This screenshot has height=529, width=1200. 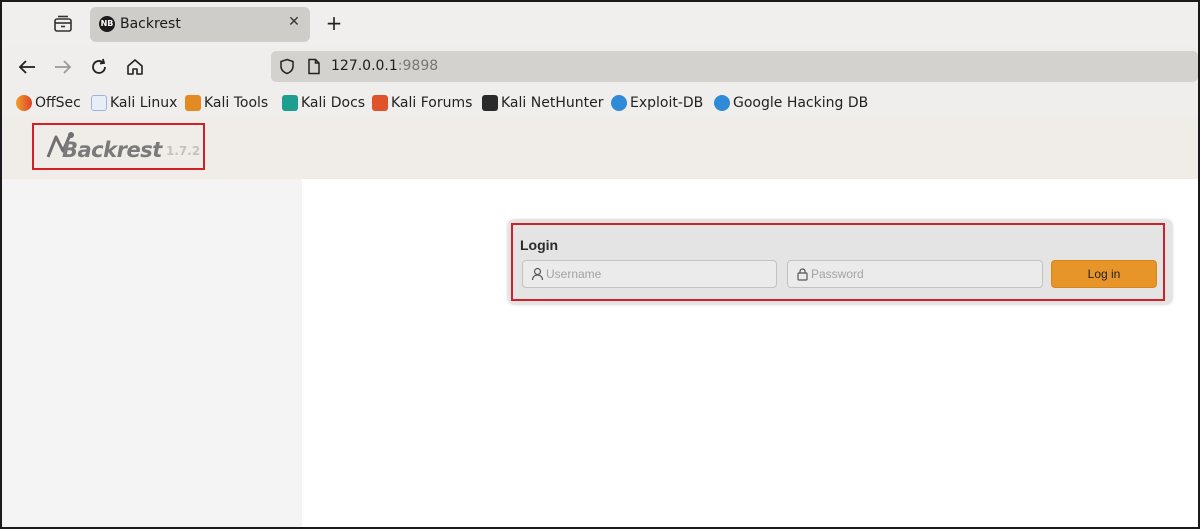 What do you see at coordinates (432, 103) in the screenshot?
I see `bookmark-label: Kali Forums` at bounding box center [432, 103].